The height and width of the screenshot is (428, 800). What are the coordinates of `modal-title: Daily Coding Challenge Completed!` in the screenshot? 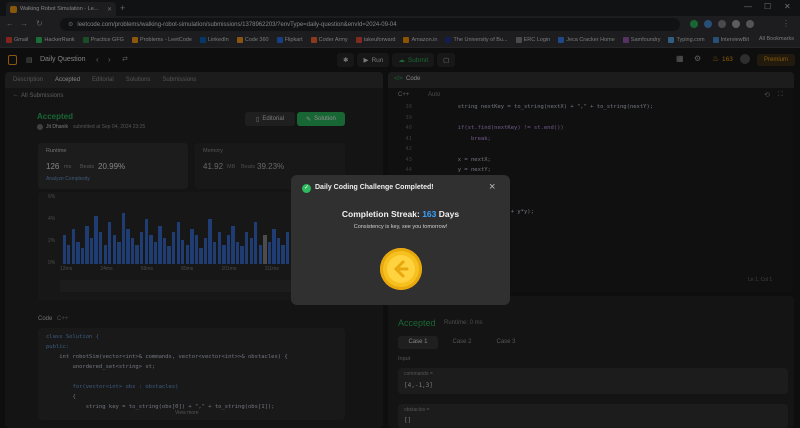 It's located at (374, 187).